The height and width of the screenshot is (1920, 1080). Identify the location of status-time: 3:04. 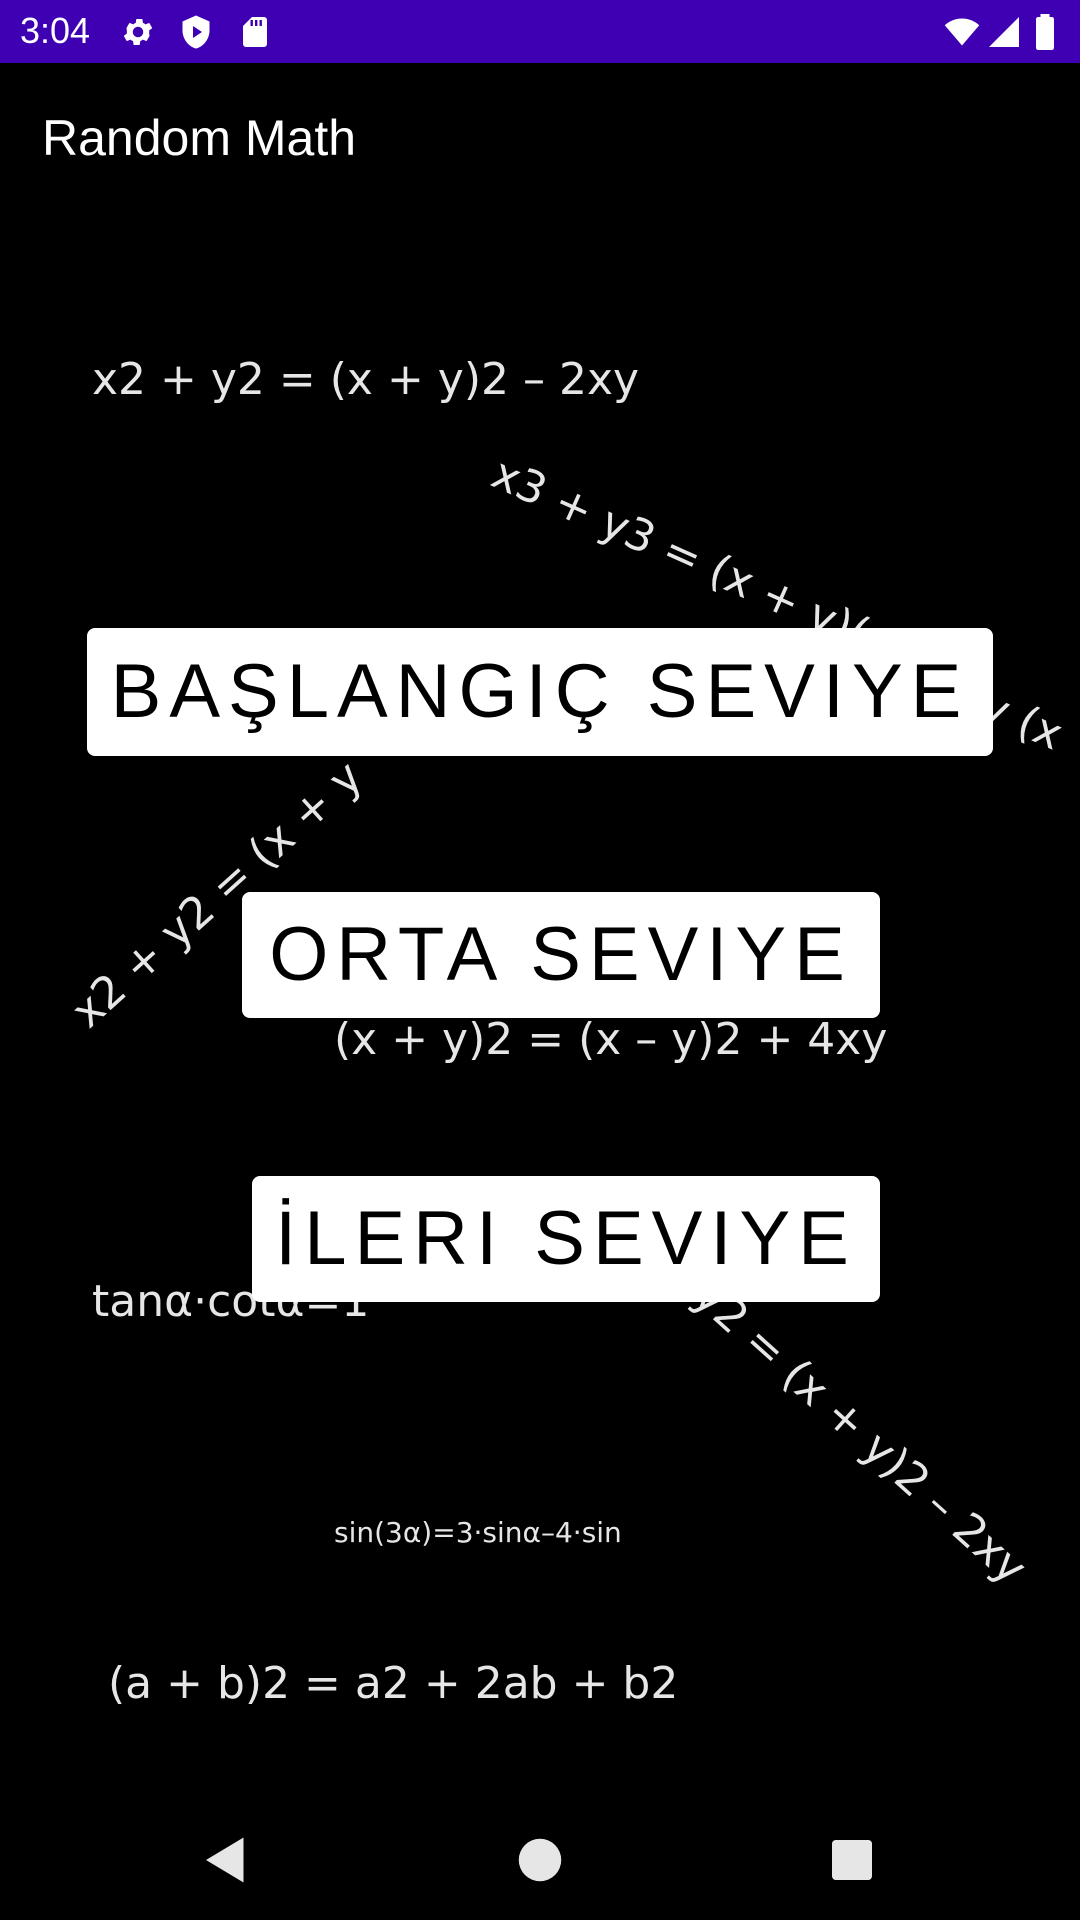
(55, 30).